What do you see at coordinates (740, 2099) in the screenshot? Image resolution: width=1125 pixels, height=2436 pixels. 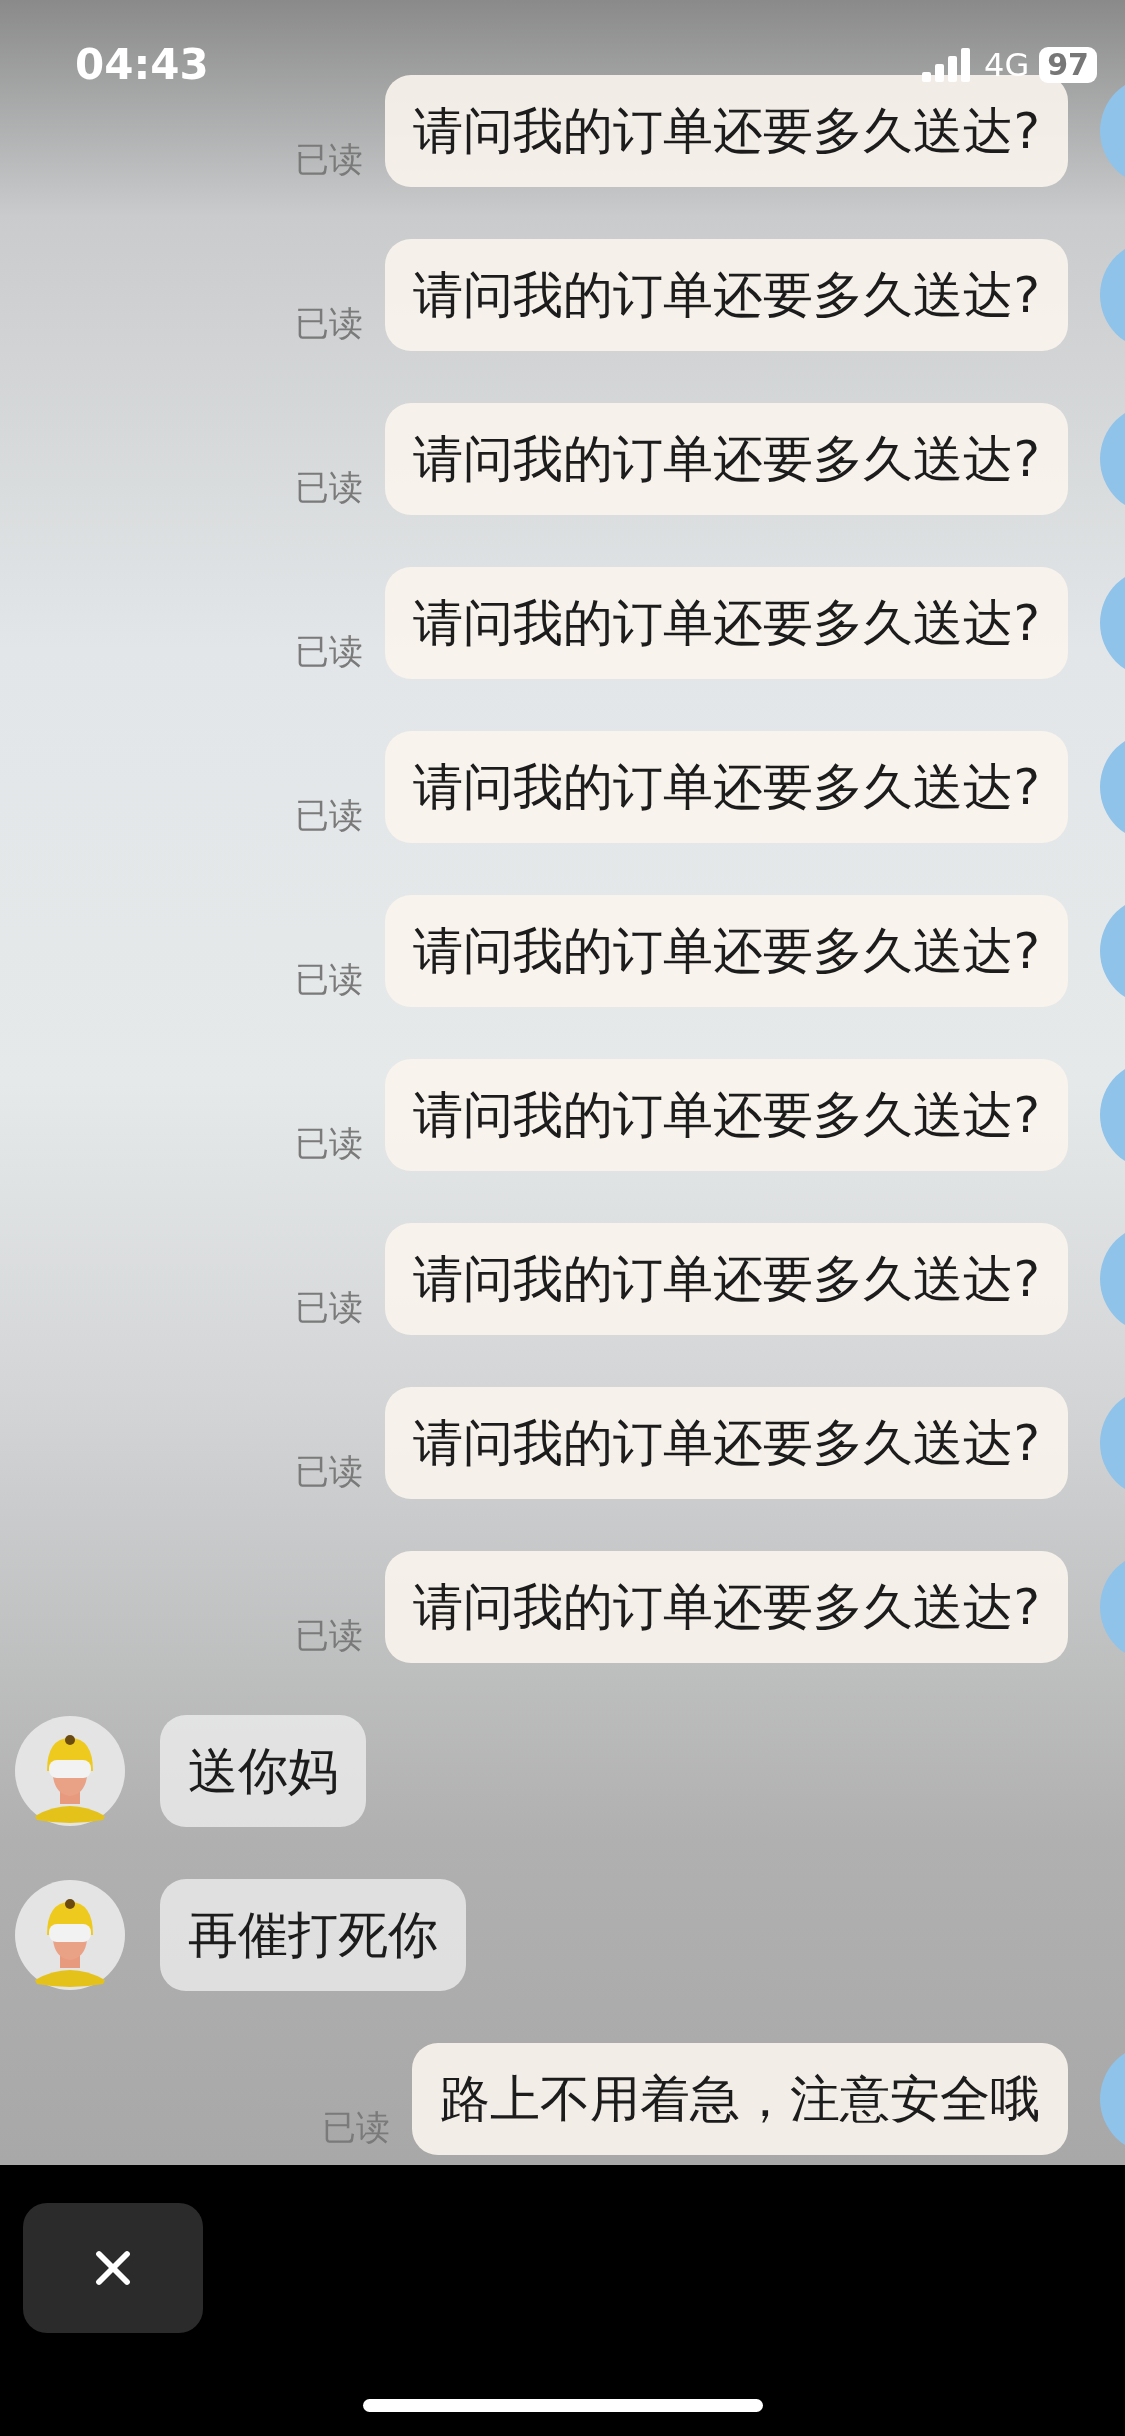 I see `message-bubble: 路上不用着急，注意安全哦` at bounding box center [740, 2099].